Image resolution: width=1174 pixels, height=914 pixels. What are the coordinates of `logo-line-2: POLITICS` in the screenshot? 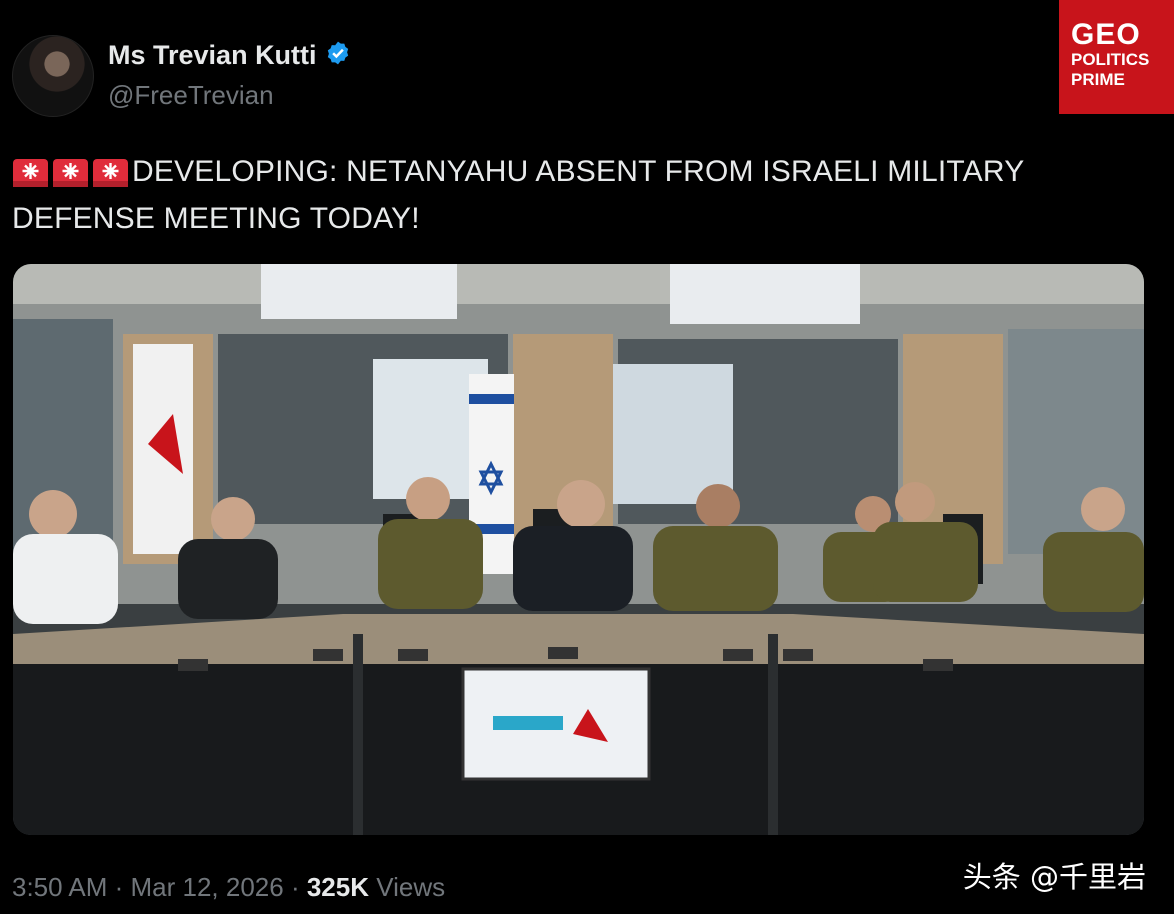 It's located at (1110, 59).